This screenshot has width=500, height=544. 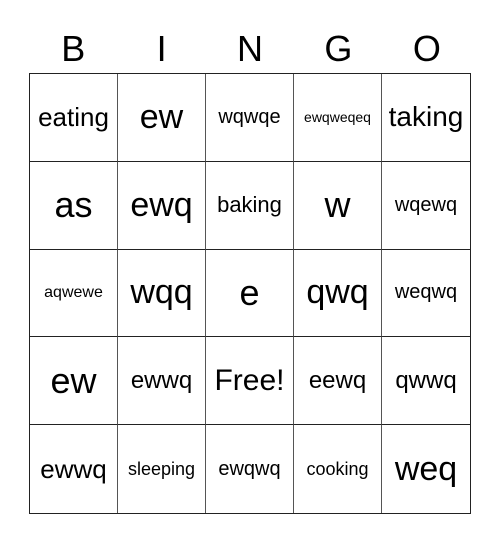 I want to click on bingo-cell: wqewq, so click(x=426, y=206).